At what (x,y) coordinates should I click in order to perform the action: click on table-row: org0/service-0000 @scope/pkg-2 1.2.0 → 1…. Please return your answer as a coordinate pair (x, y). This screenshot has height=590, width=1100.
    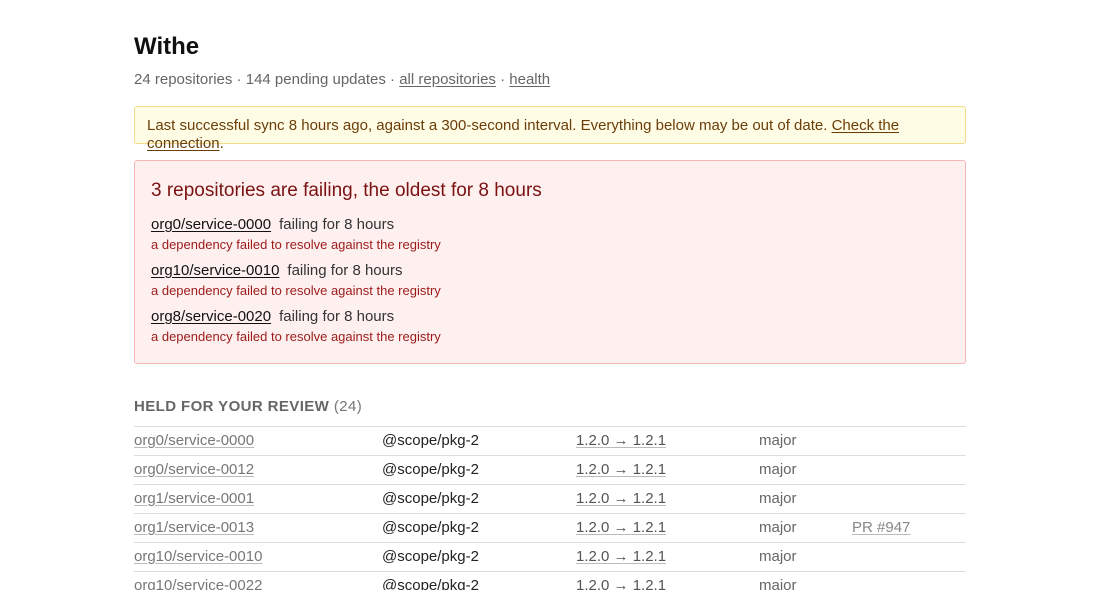
    Looking at the image, I should click on (550, 441).